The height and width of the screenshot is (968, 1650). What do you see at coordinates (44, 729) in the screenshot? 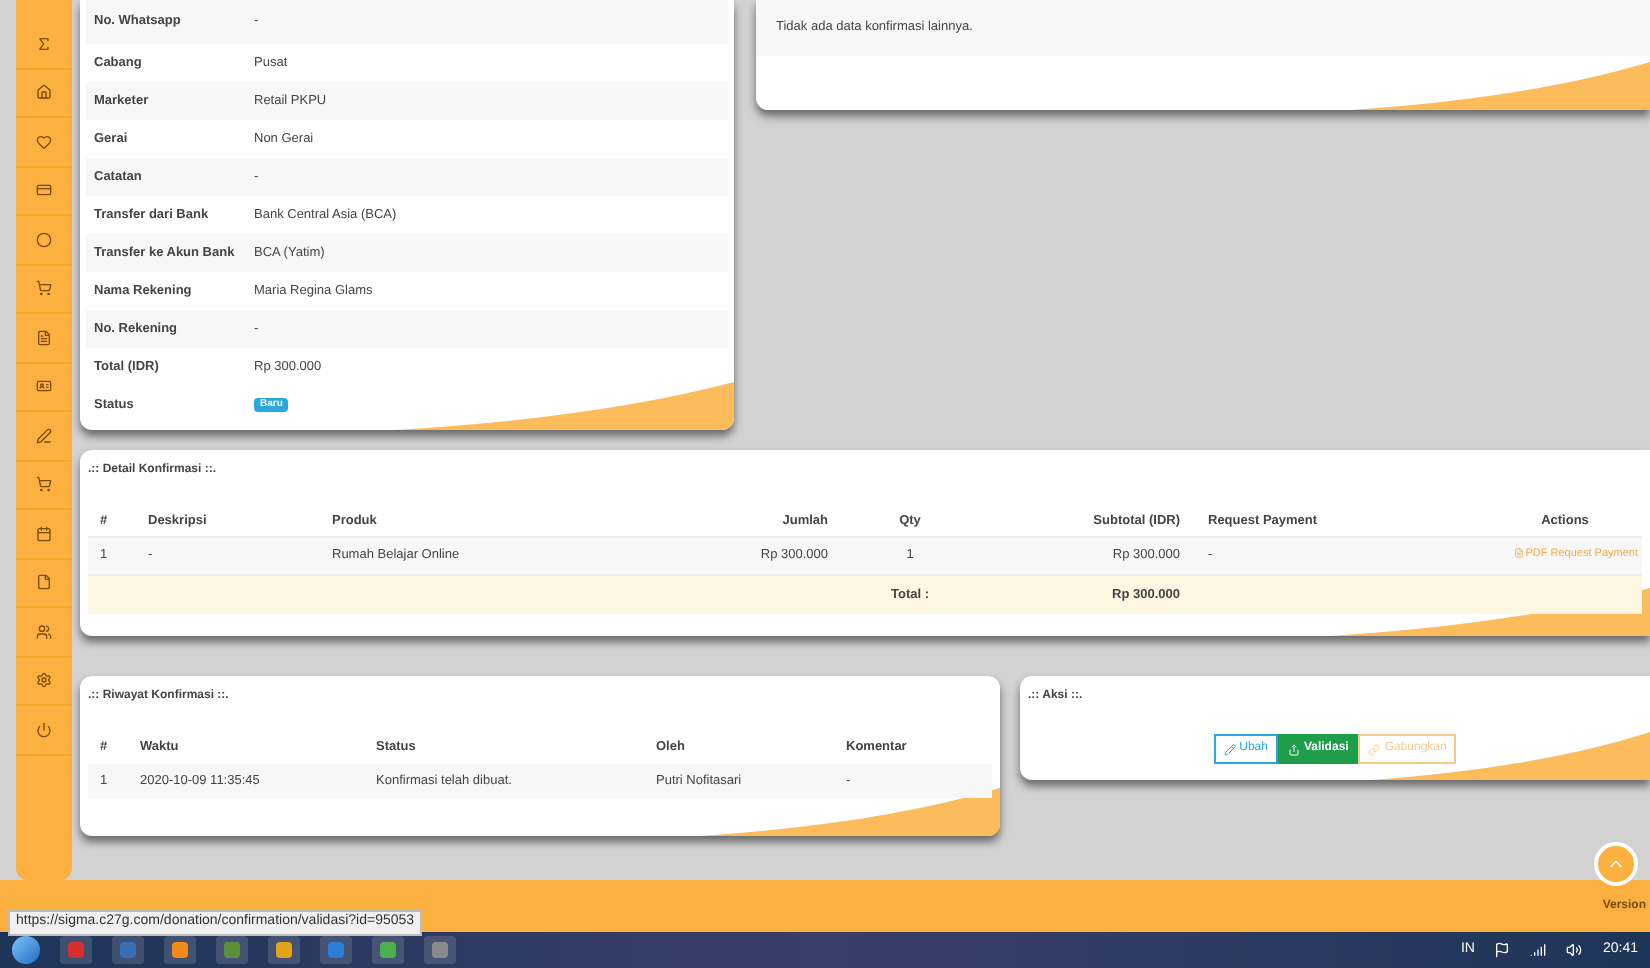
I see `power-icon` at bounding box center [44, 729].